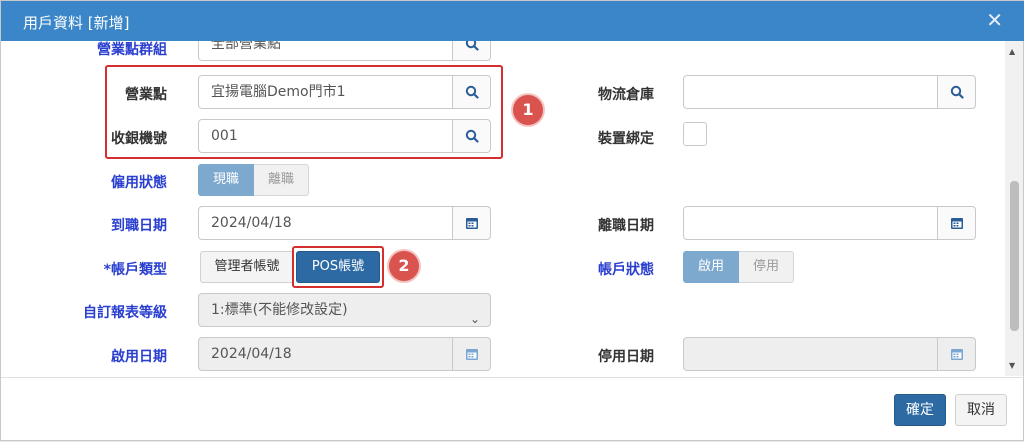 This screenshot has height=442, width=1024. Describe the element at coordinates (626, 270) in the screenshot. I see `account-status-label: 帳戶狀態` at that location.